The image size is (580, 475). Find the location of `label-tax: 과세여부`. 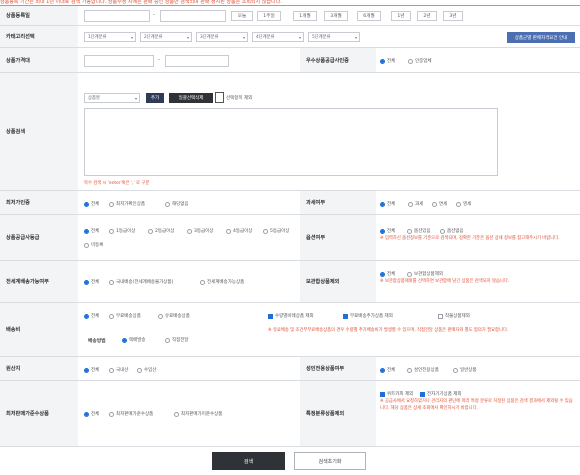

label-tax: 과세여부 is located at coordinates (338, 202).